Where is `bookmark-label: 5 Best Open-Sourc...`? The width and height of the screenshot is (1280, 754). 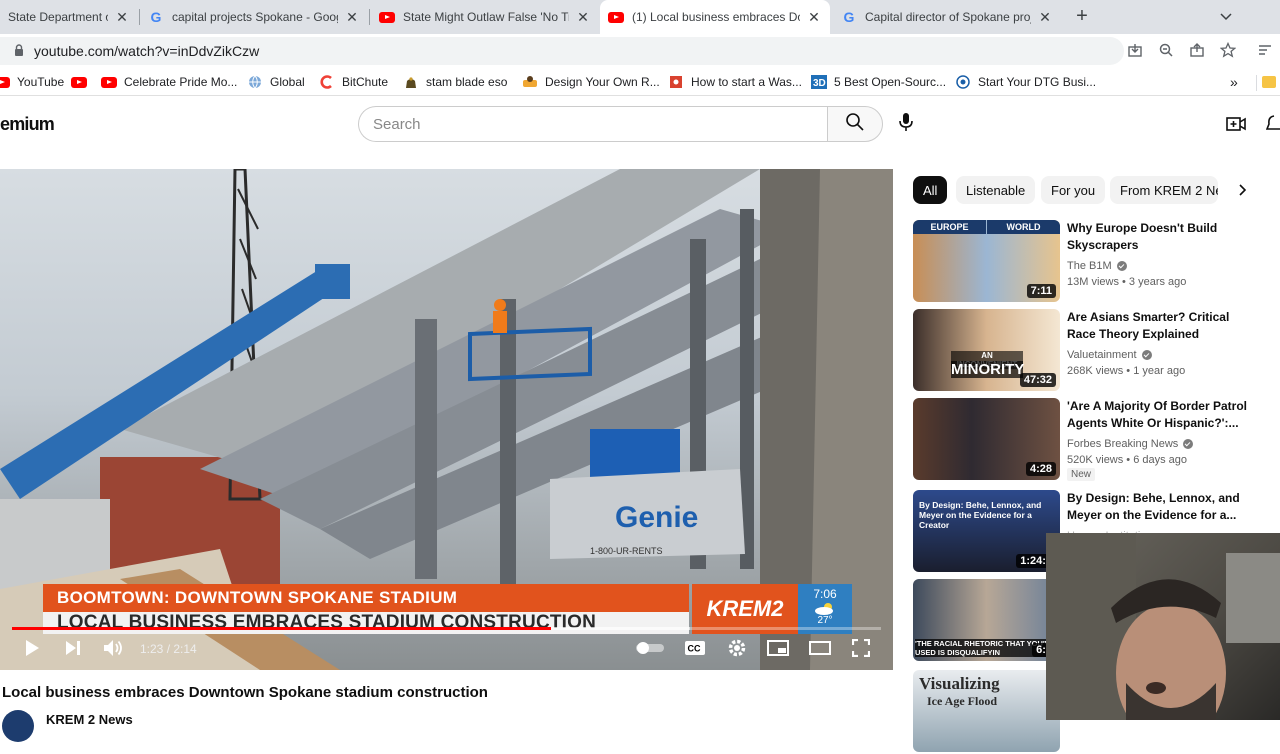
bookmark-label: 5 Best Open-Sourc... is located at coordinates (890, 82).